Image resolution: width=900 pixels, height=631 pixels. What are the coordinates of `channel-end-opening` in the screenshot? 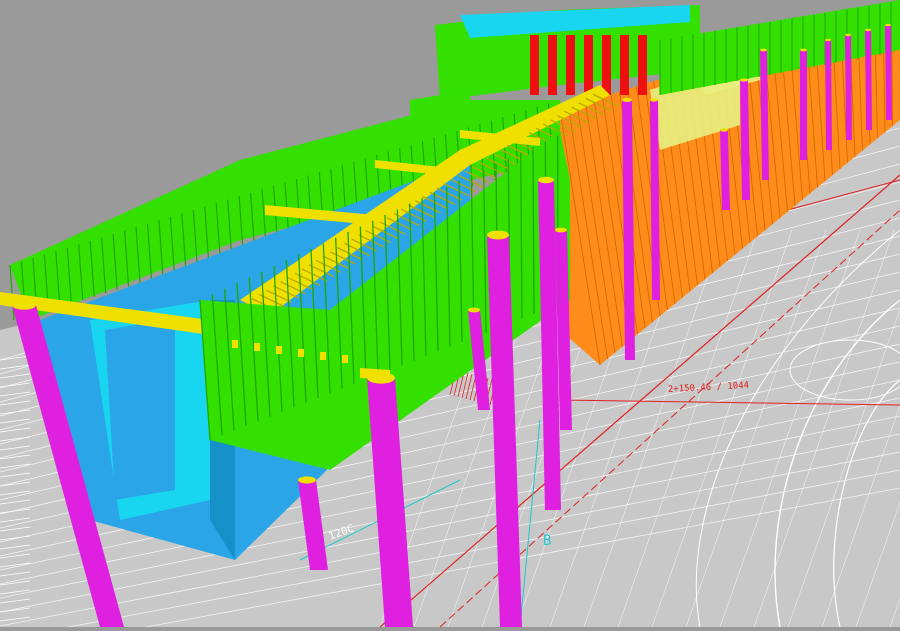 It's located at (140, 409).